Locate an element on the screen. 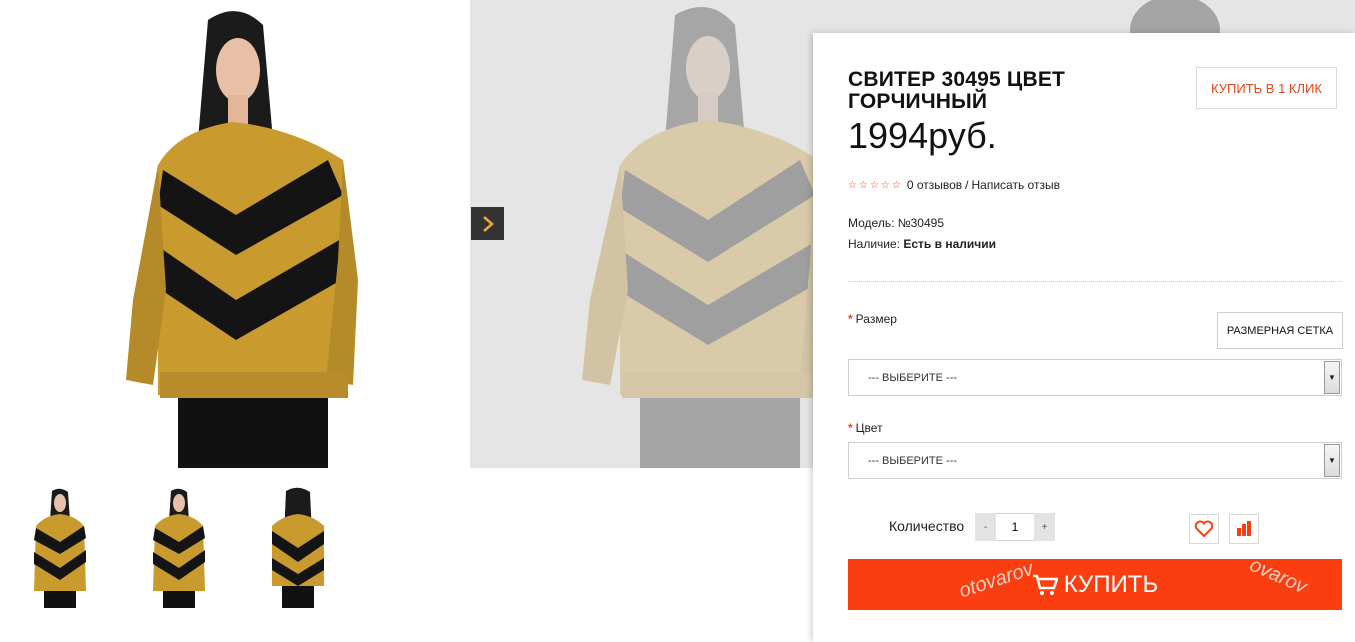  product-price: 1994руб. is located at coordinates (922, 135).